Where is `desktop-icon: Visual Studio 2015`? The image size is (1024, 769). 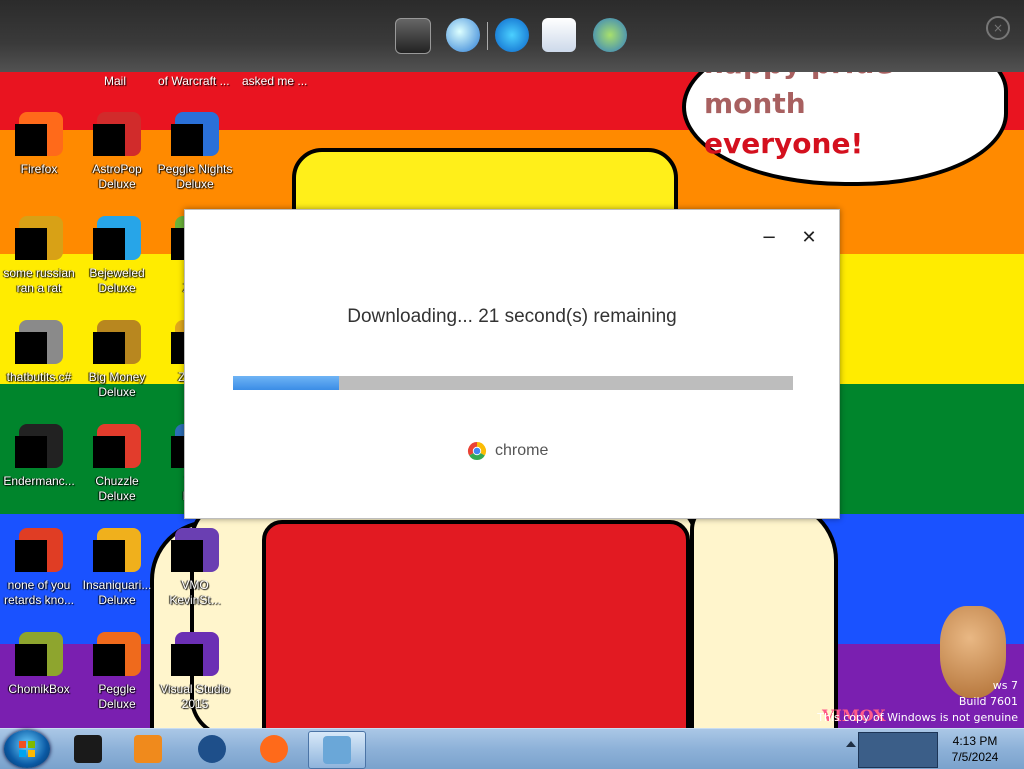 desktop-icon: Visual Studio 2015 is located at coordinates (195, 672).